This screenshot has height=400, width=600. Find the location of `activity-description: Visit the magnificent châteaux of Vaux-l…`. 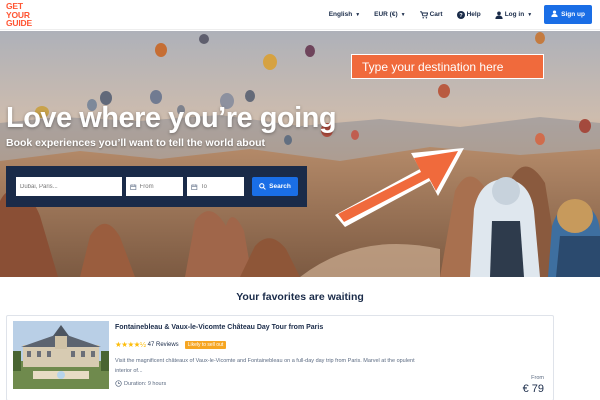

activity-description: Visit the magnificent châteaux of Vaux-l… is located at coordinates (265, 366).